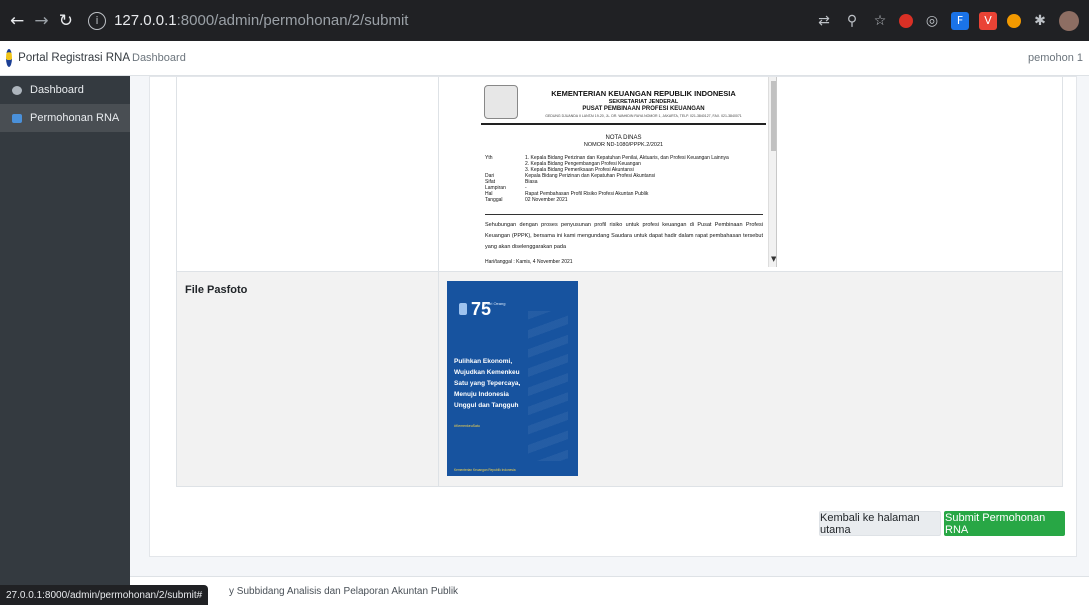  I want to click on sidebar: Dashboard Permohonan RNA, so click(65, 340).